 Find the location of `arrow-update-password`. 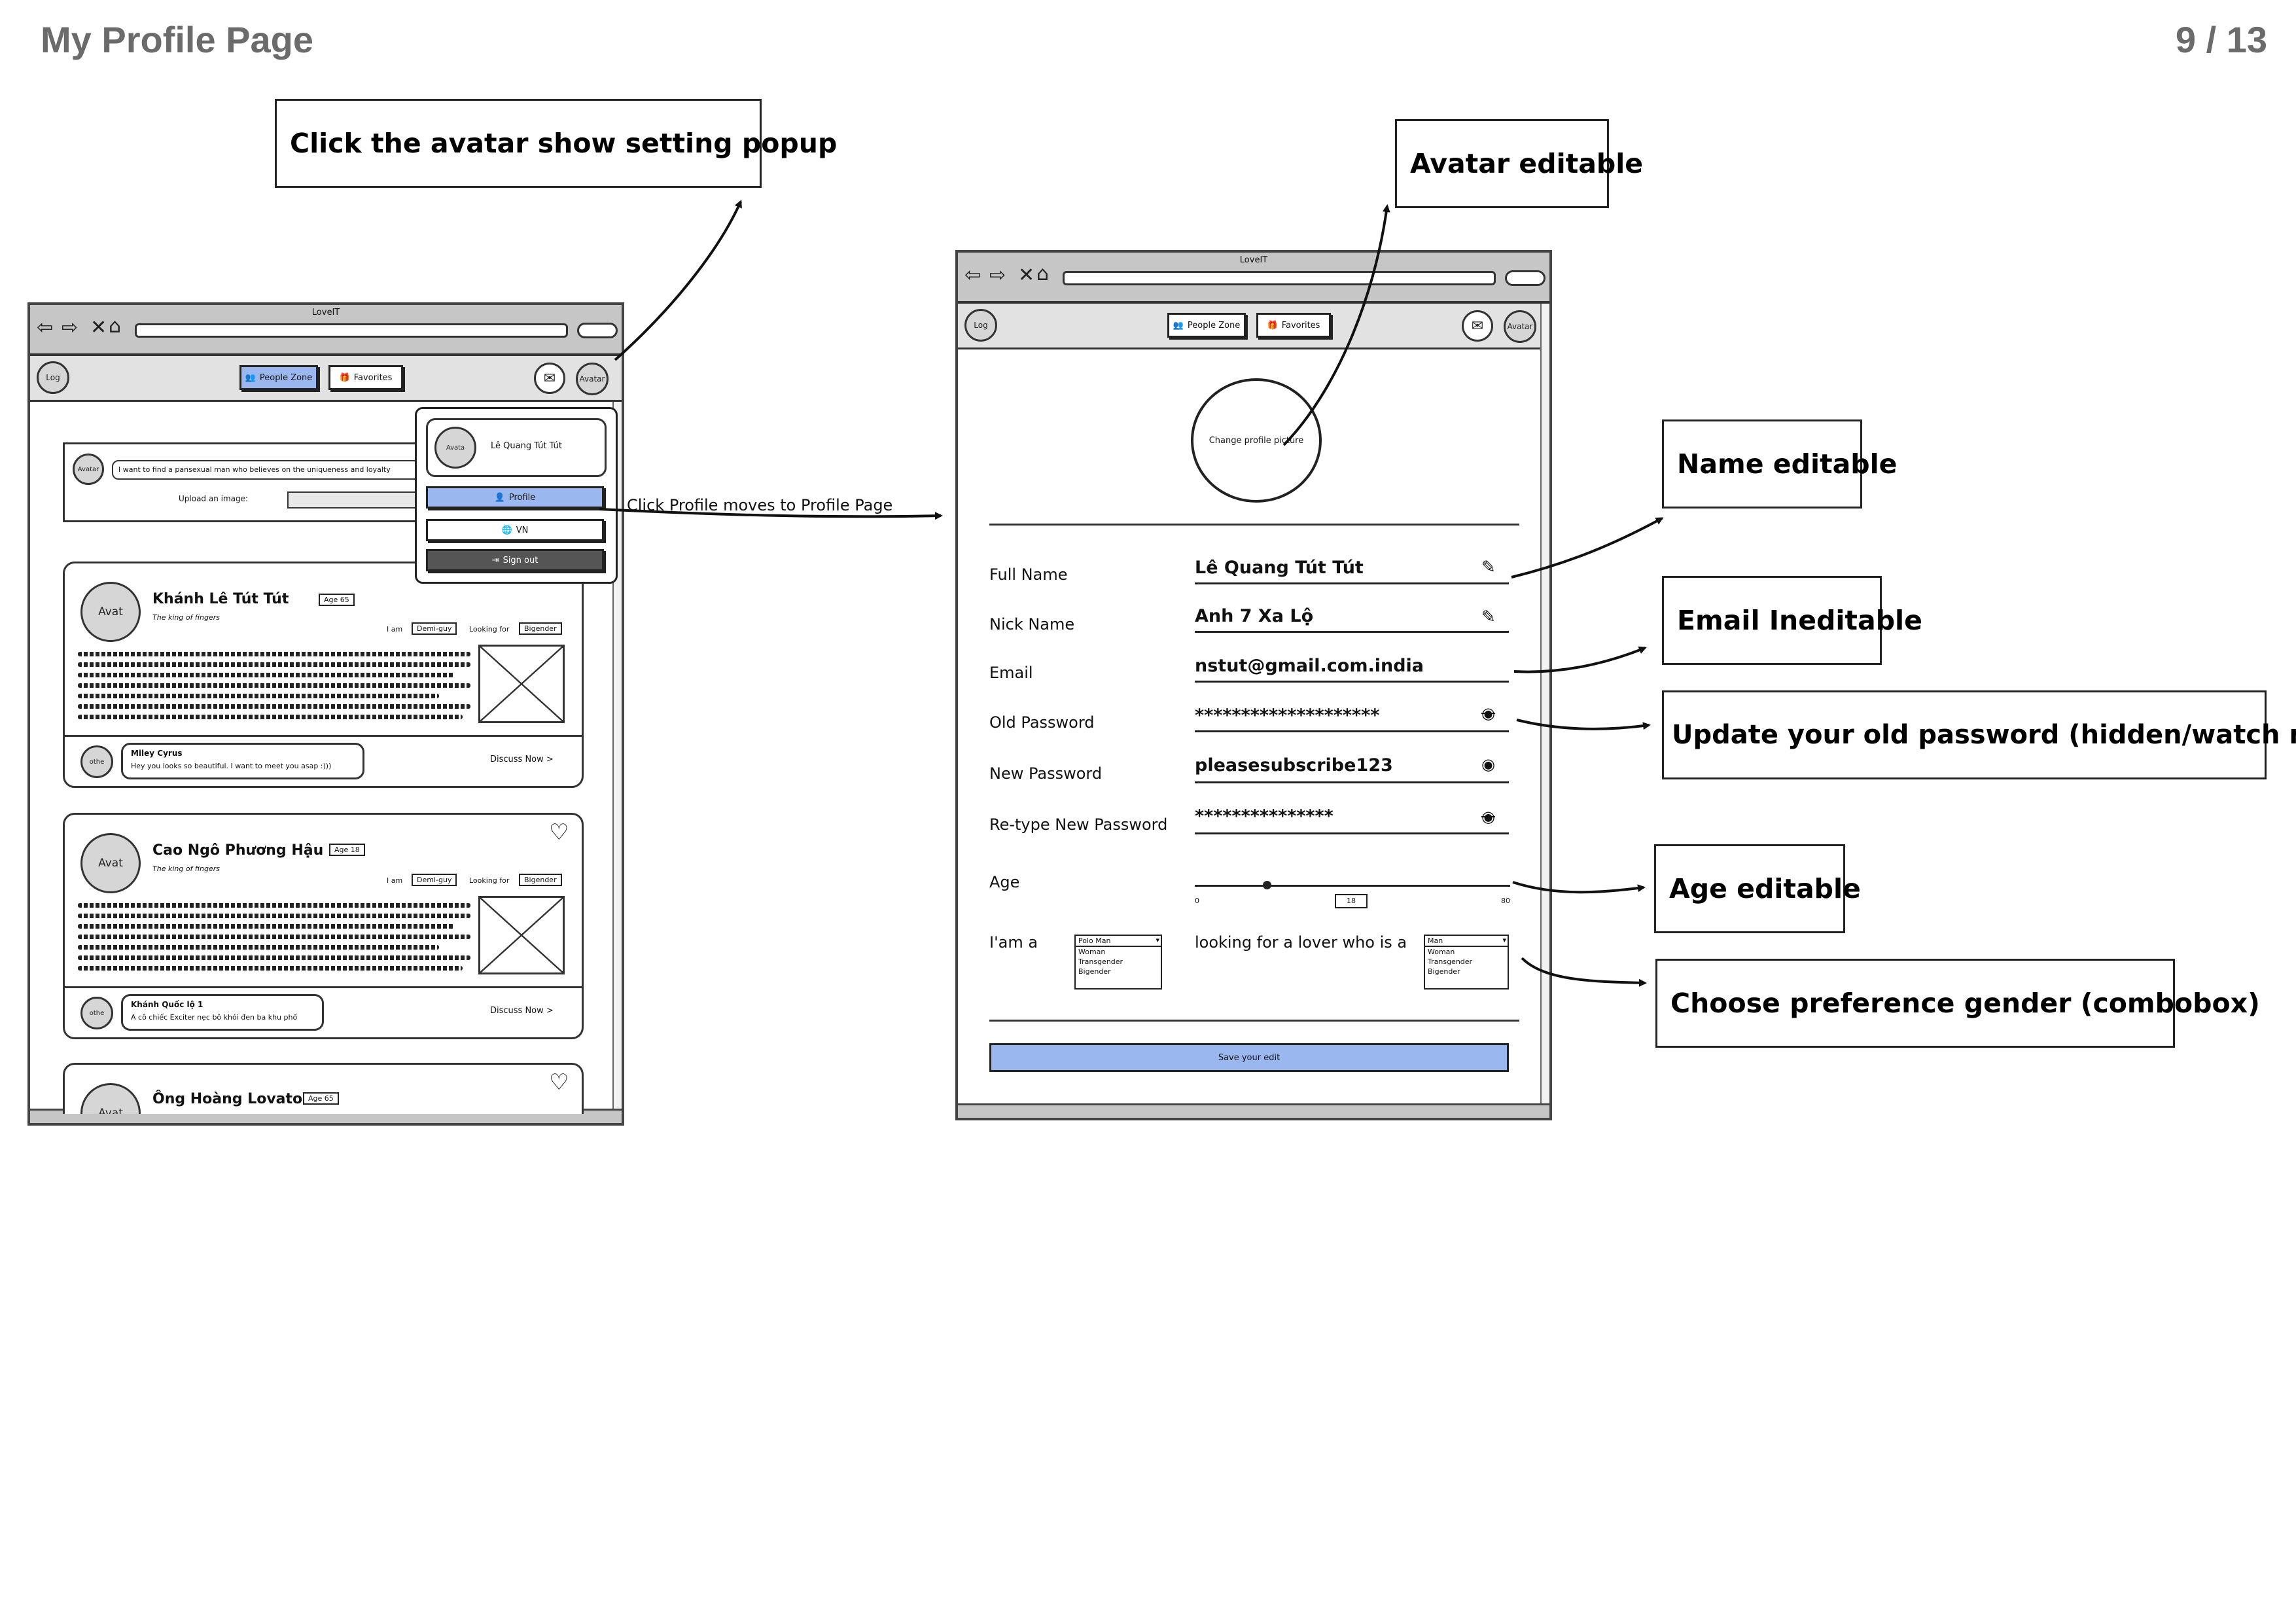

arrow-update-password is located at coordinates (1583, 725).